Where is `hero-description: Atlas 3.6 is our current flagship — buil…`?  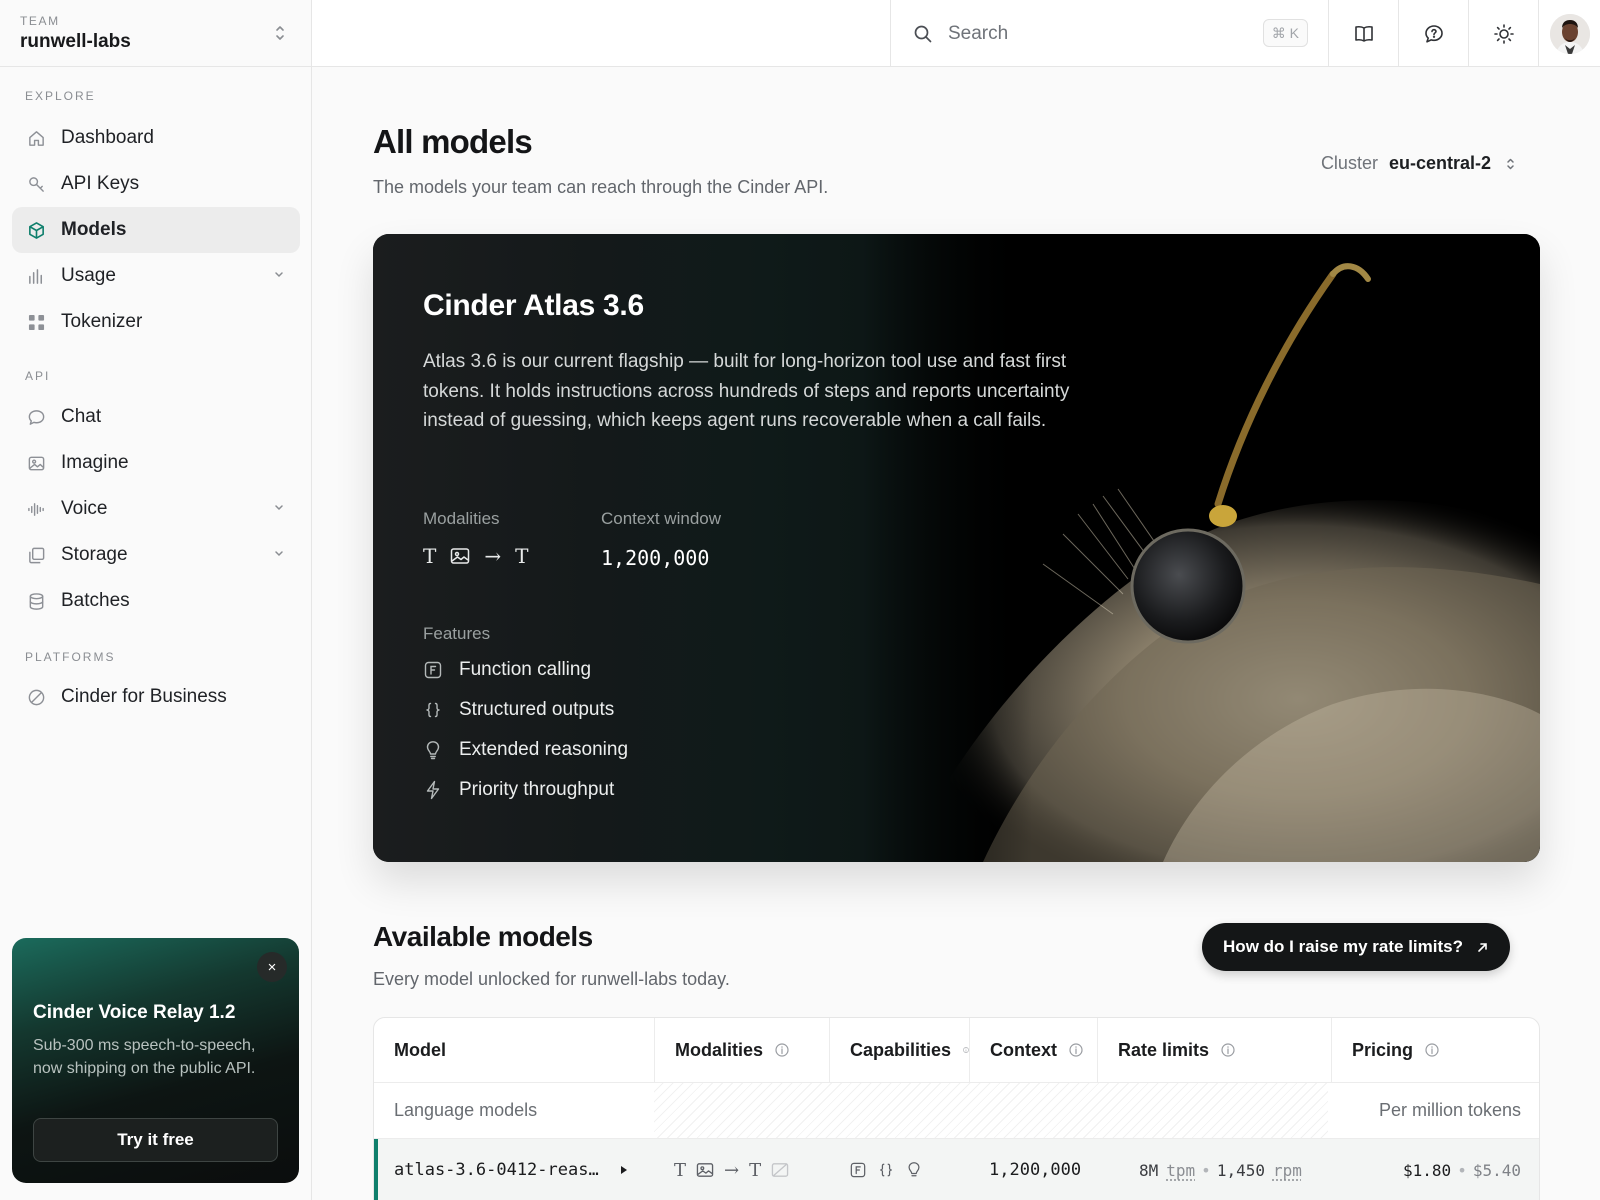
hero-description: Atlas 3.6 is our current flagship — buil… is located at coordinates (753, 391).